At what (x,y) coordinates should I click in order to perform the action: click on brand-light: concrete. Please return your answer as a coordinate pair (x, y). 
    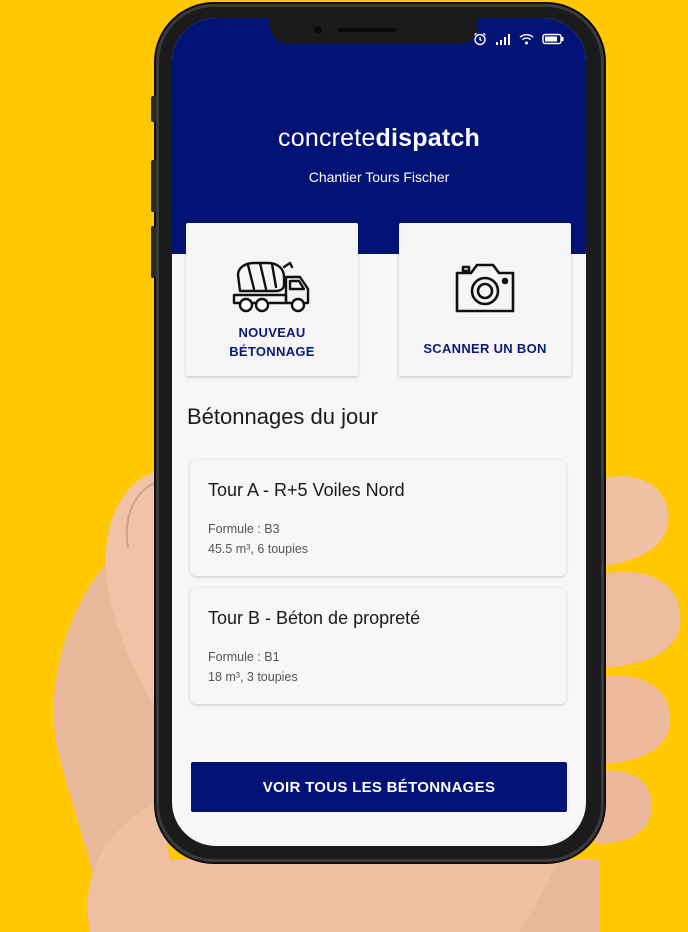
    Looking at the image, I should click on (327, 138).